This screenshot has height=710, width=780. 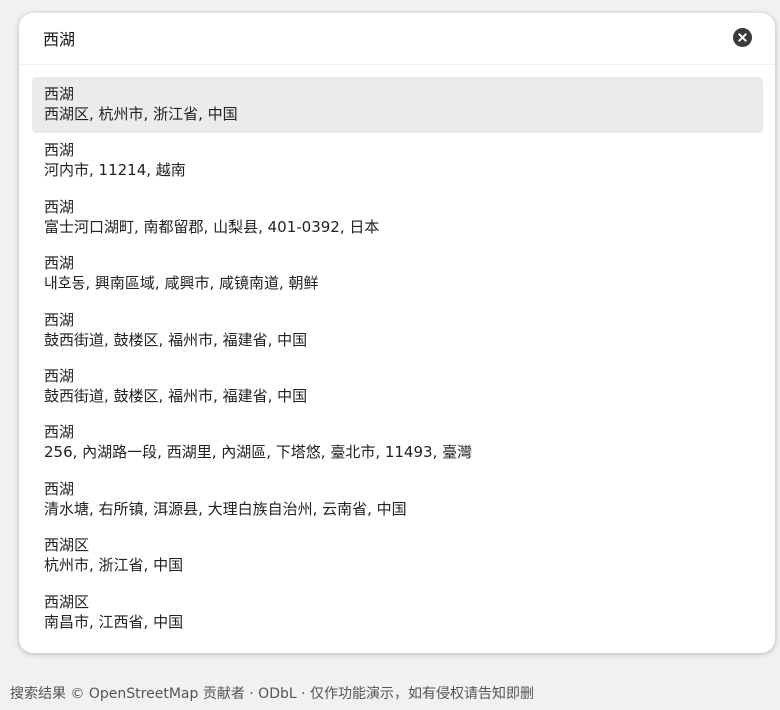 I want to click on result-item: 西湖区 南昌市, 江西省, 中国, so click(x=397, y=613).